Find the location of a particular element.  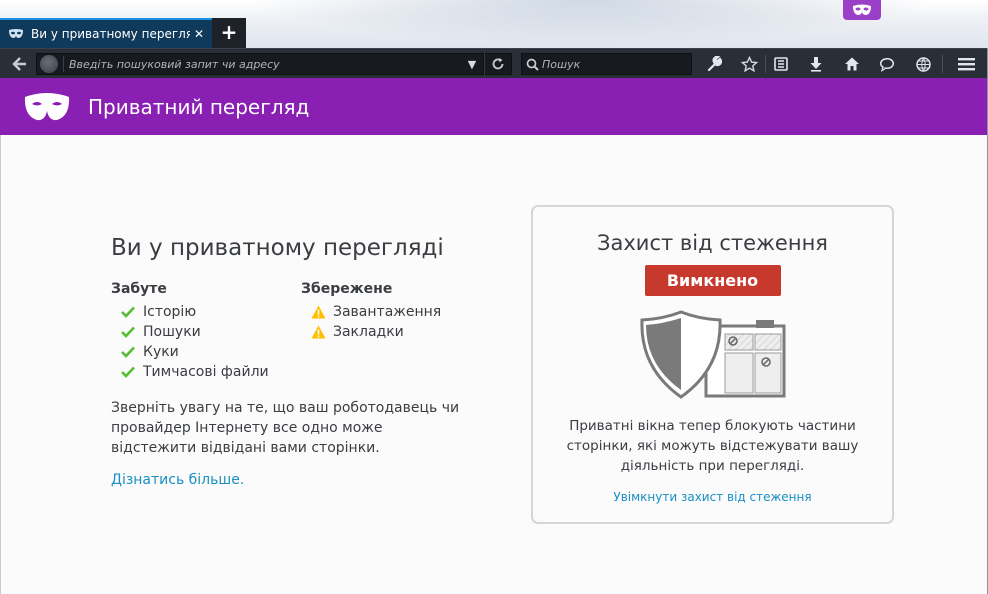

list-item: Куки is located at coordinates (210, 352).